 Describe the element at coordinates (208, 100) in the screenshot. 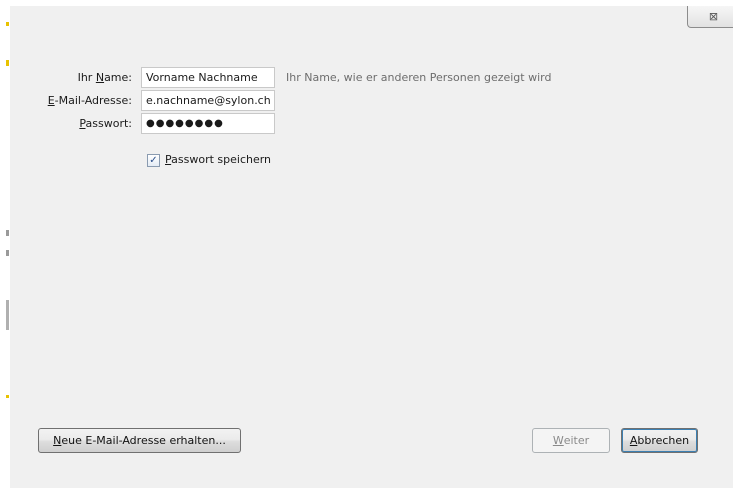

I see `email-field: e.nachname@sylon.ch` at that location.